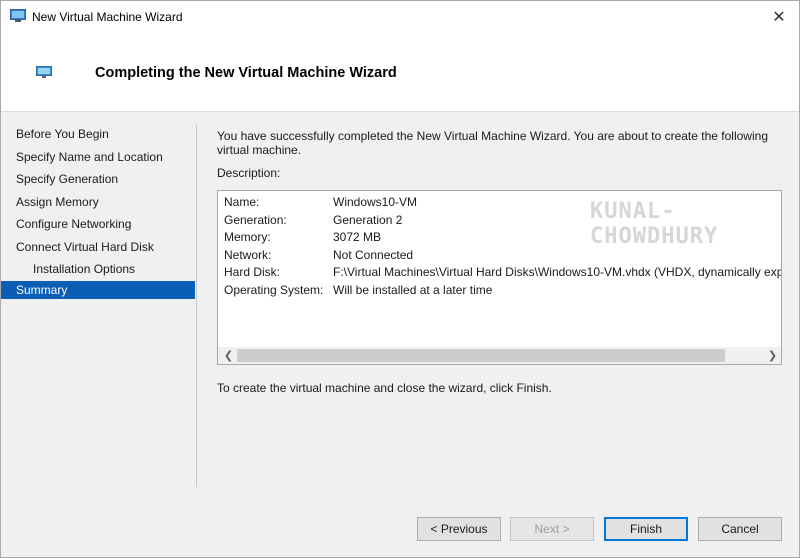  What do you see at coordinates (249, 173) in the screenshot?
I see `description-label: Description:` at bounding box center [249, 173].